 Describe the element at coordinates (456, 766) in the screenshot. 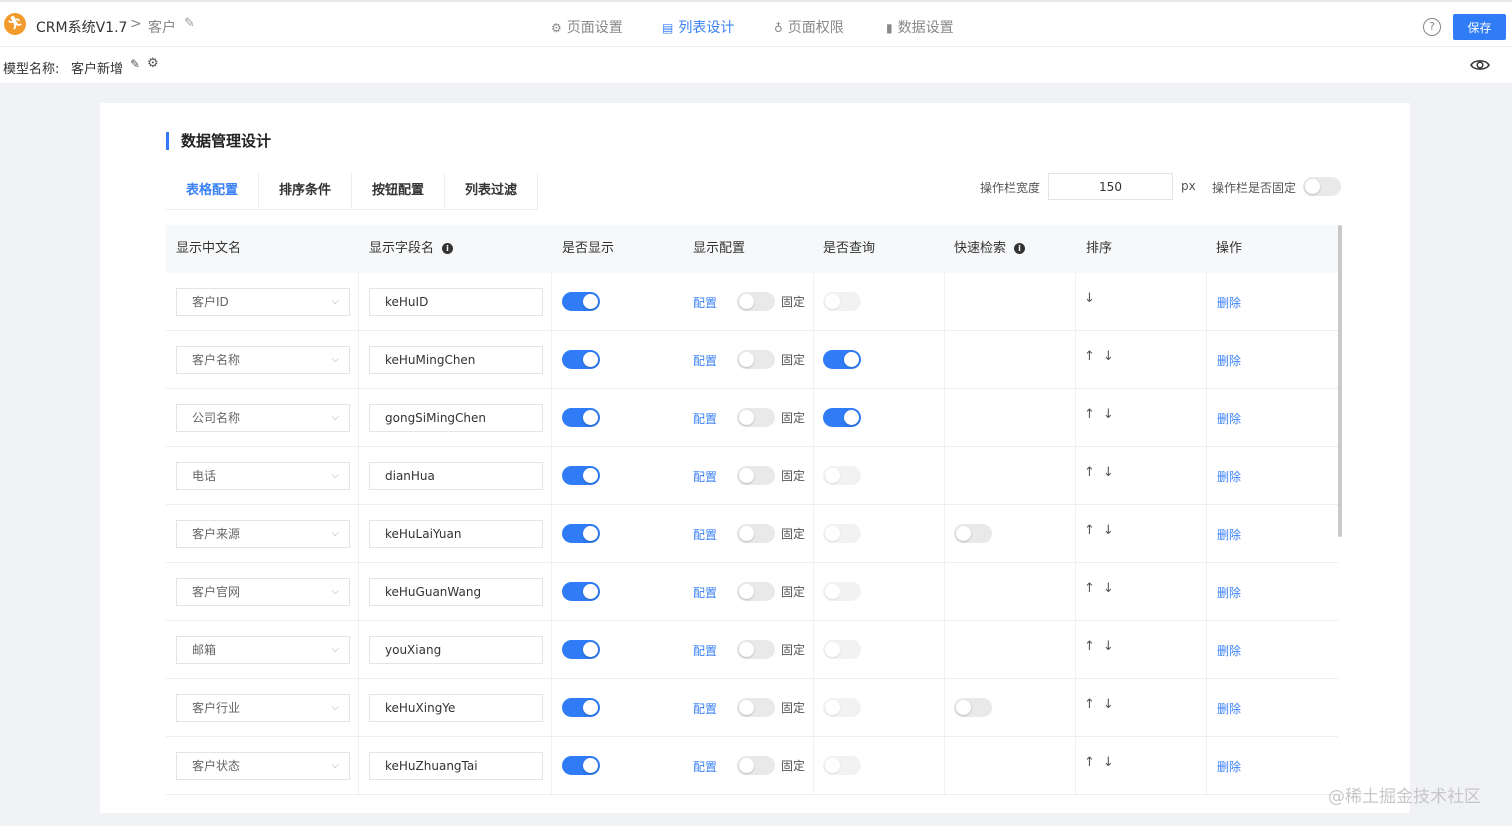

I see `field-name-input: keHuZhuangTai` at that location.